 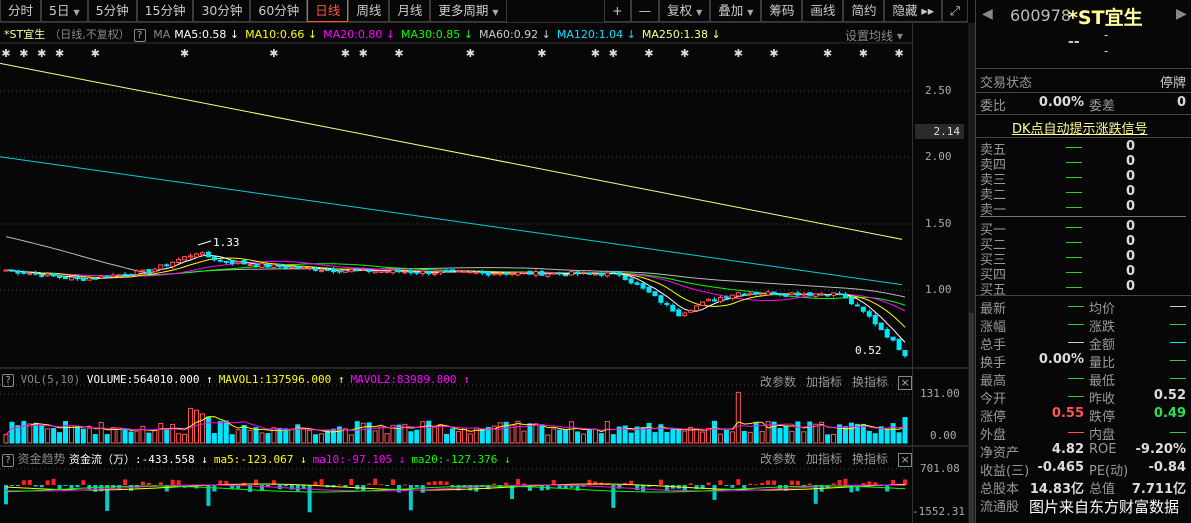 What do you see at coordinates (1083, 163) in the screenshot?
I see `sell-level: 卖四 0` at bounding box center [1083, 163].